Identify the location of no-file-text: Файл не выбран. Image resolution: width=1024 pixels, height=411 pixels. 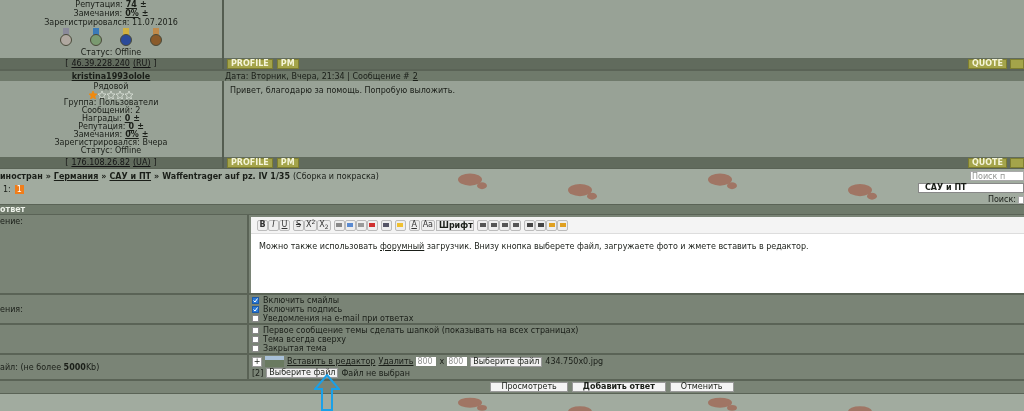
(375, 373).